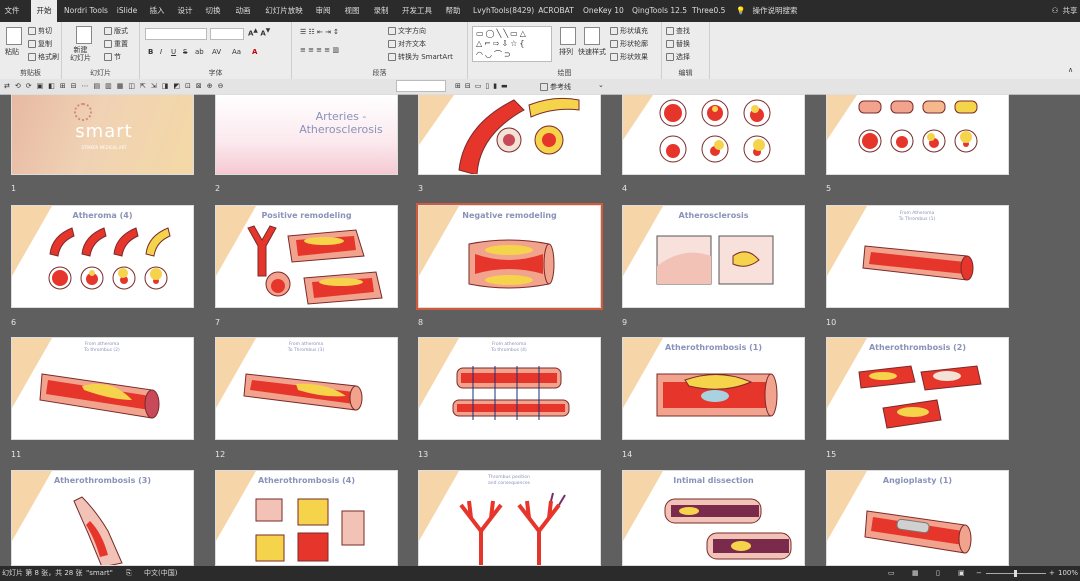  Describe the element at coordinates (129, 573) in the screenshot. I see `spellcheck-icon: ⎘` at that location.